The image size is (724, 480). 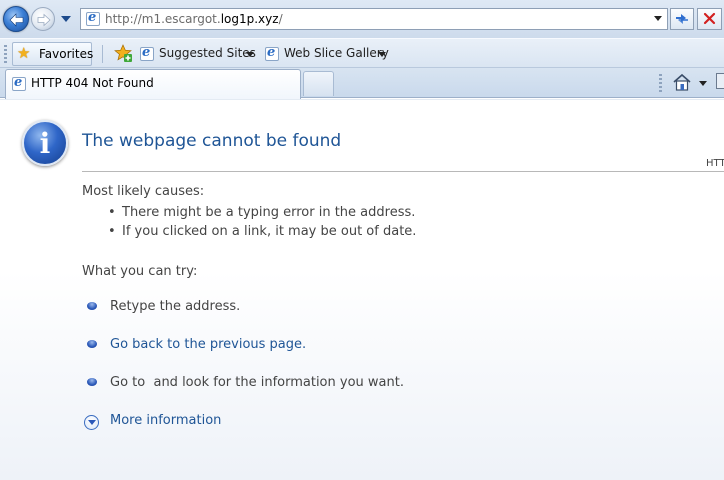 I want to click on add-to-favorites-button, so click(x=123, y=54).